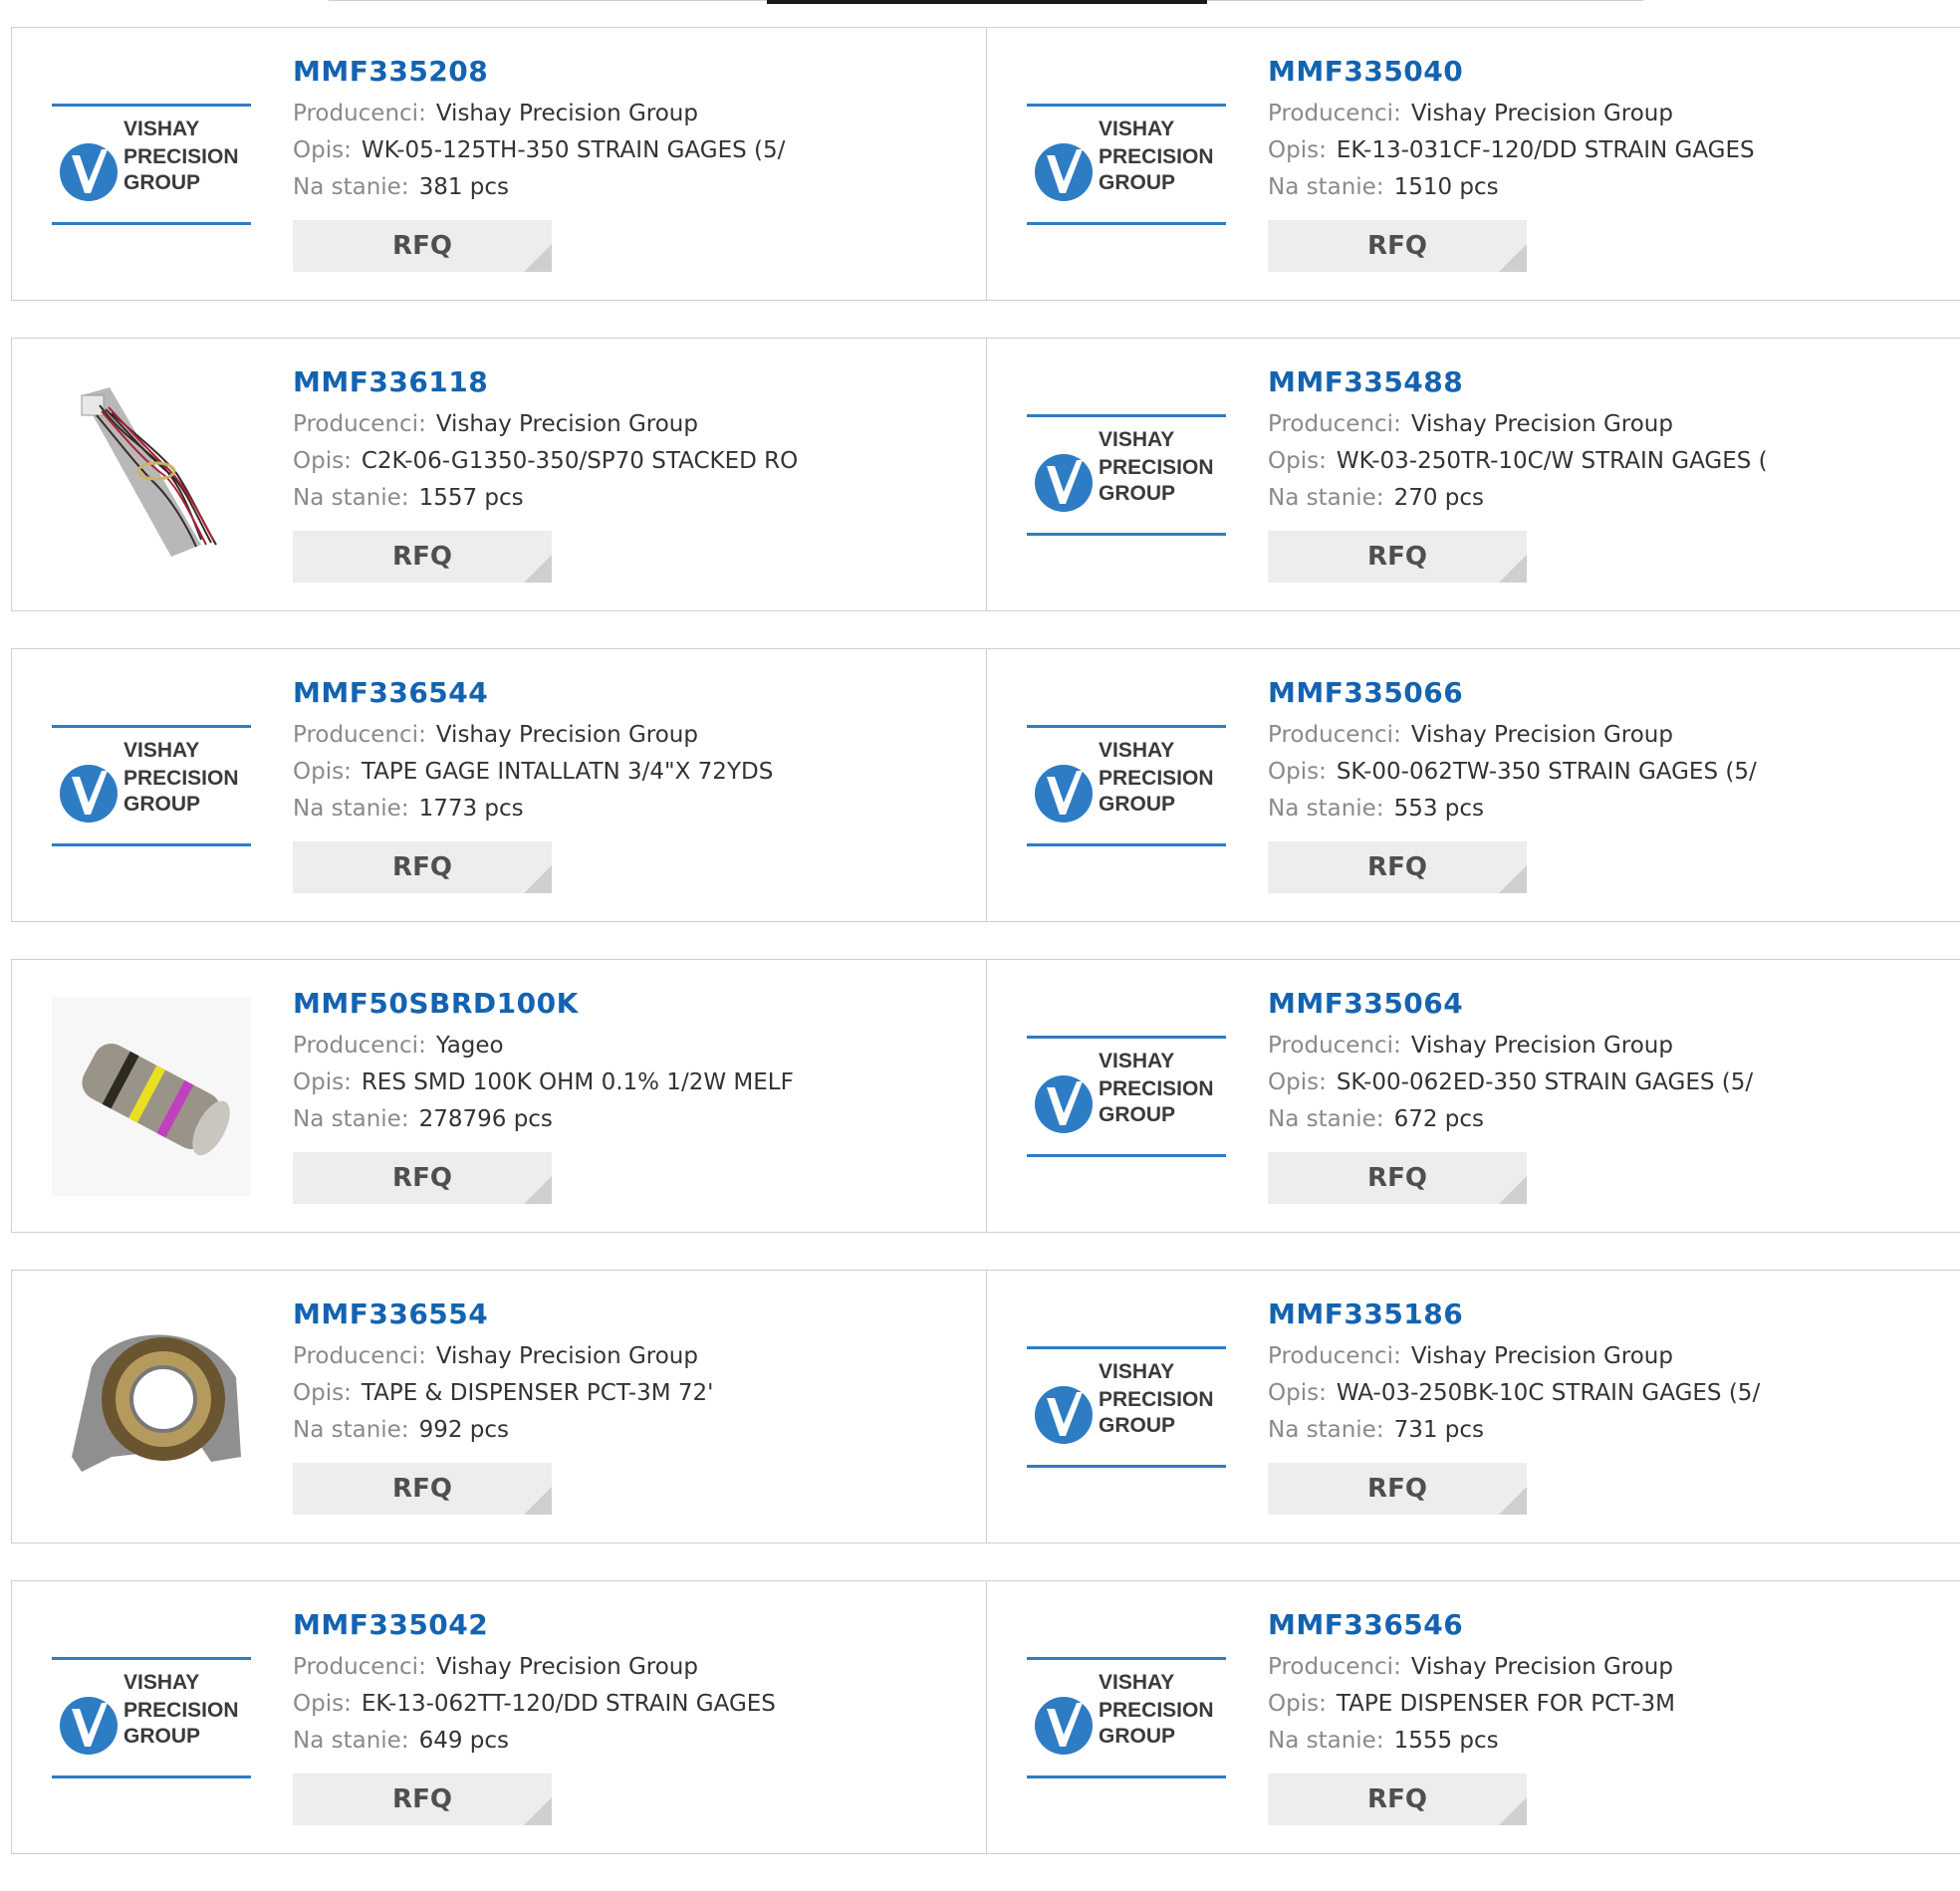 The height and width of the screenshot is (1891, 1960). Describe the element at coordinates (543, 1006) in the screenshot. I see `part-number-link: MMF50SBRD100K` at that location.